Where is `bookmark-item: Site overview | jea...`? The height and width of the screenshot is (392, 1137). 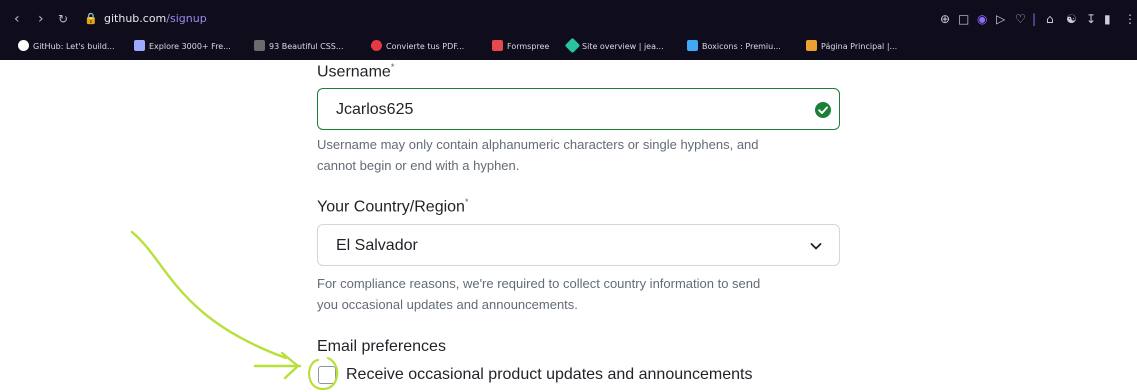
bookmark-item: Site overview | jea... is located at coordinates (614, 46).